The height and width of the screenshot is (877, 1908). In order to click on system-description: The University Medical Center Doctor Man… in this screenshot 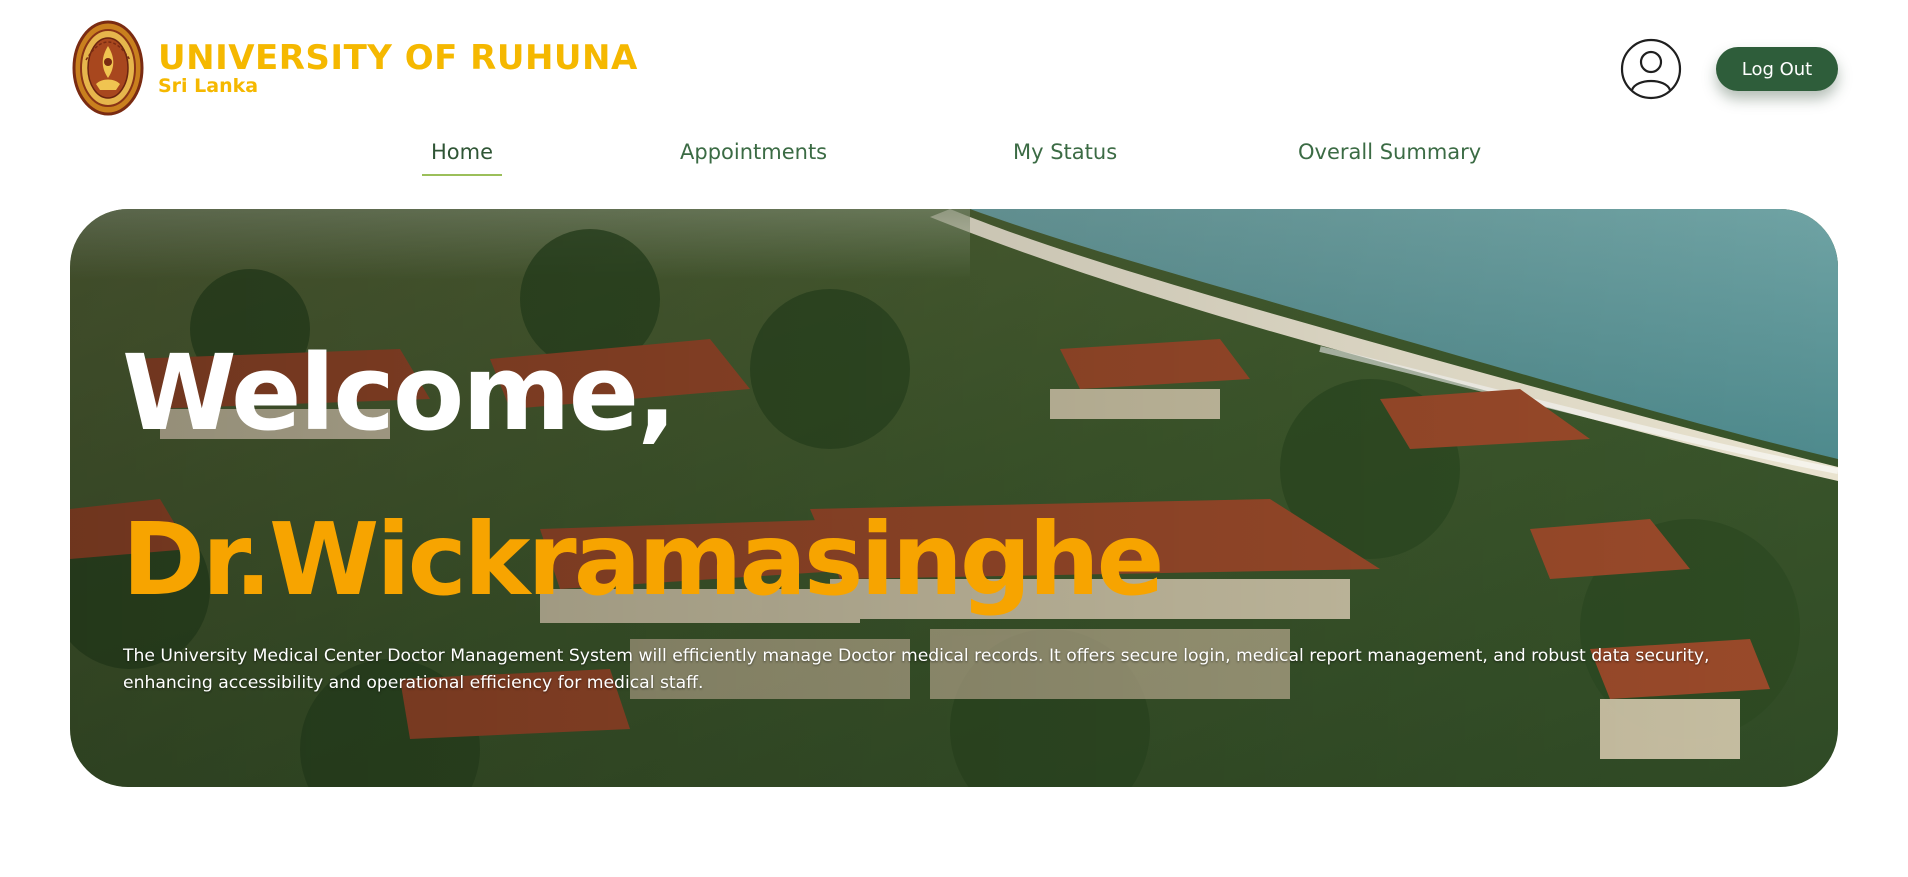, I will do `click(916, 670)`.